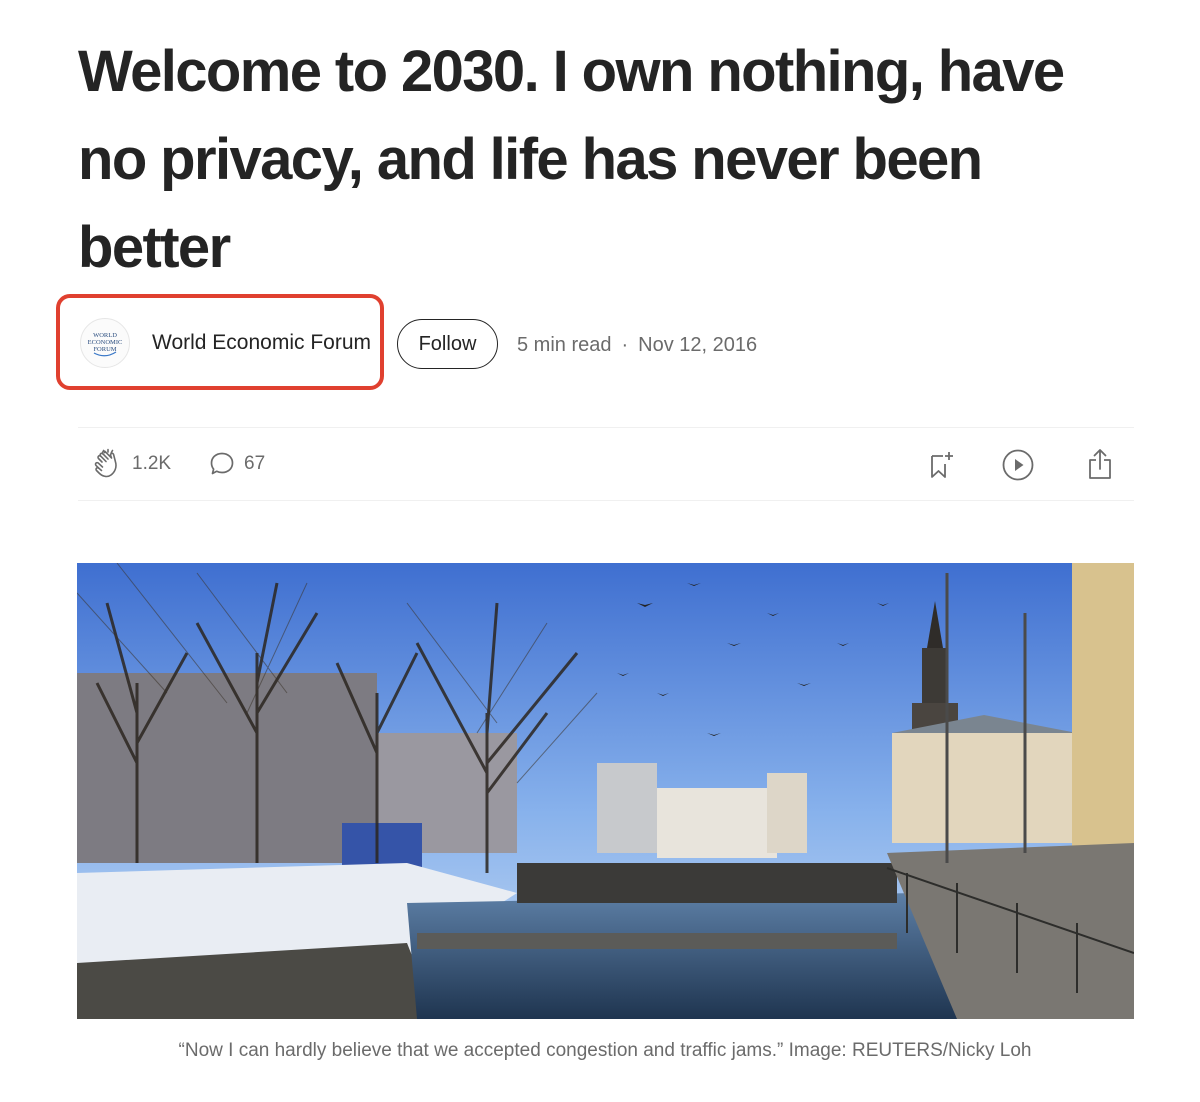  I want to click on share-button, so click(1100, 464).